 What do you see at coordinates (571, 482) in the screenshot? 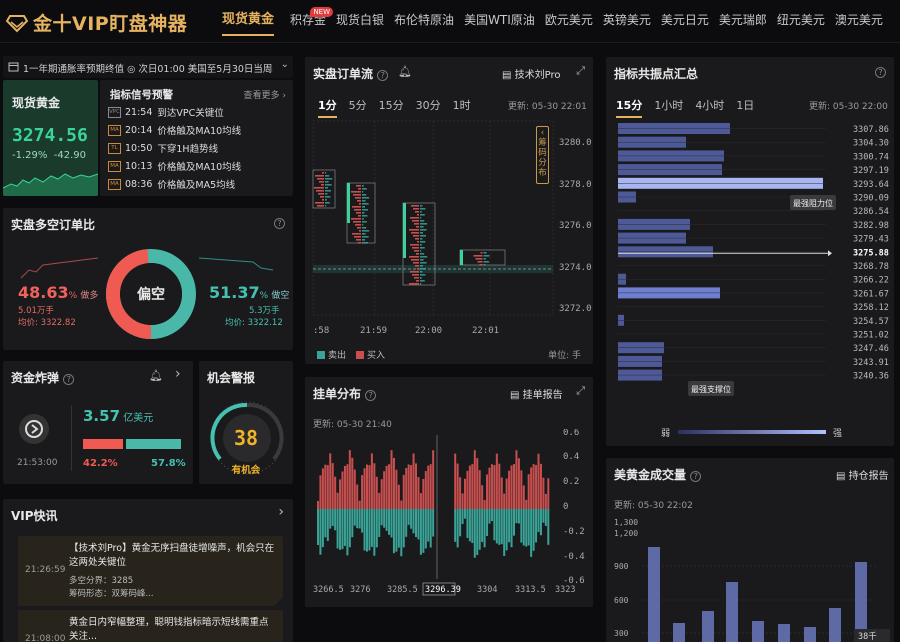
I see `y-tick-label: 0.2` at bounding box center [571, 482].